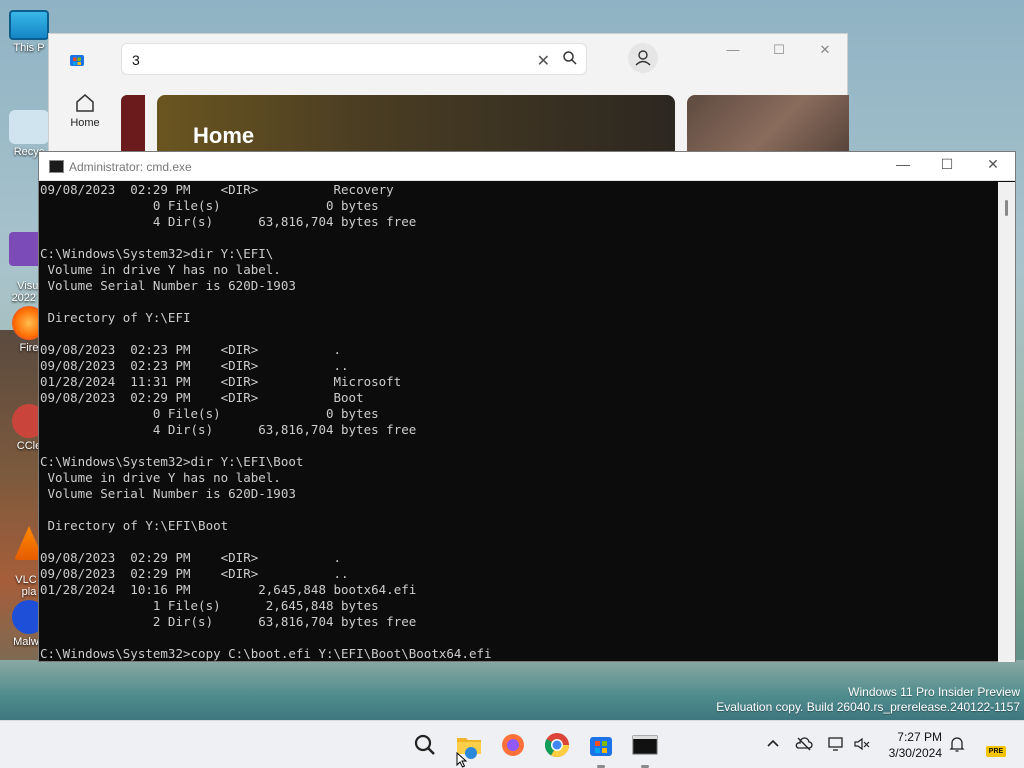 This screenshot has height=768, width=1024. Describe the element at coordinates (993, 167) in the screenshot. I see `cmd-close-button: ✕` at that location.